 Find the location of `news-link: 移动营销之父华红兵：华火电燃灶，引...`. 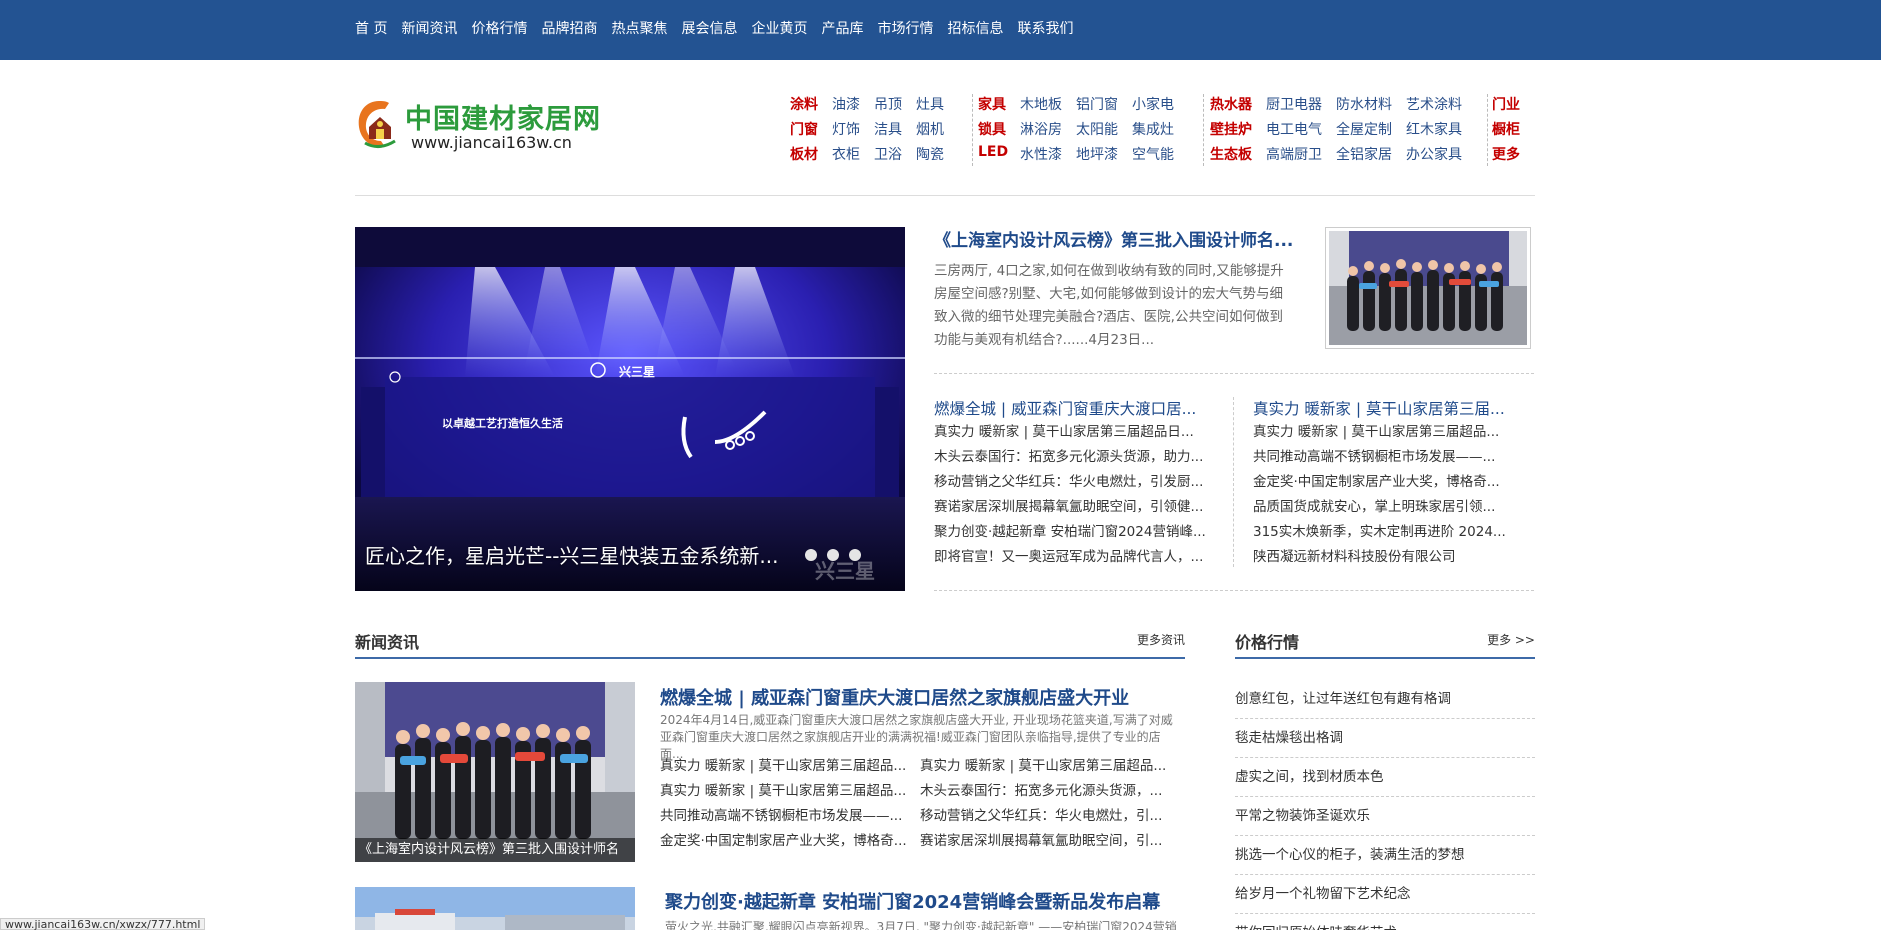

news-link: 移动营销之父华红兵：华火电燃灶，引... is located at coordinates (1041, 816).